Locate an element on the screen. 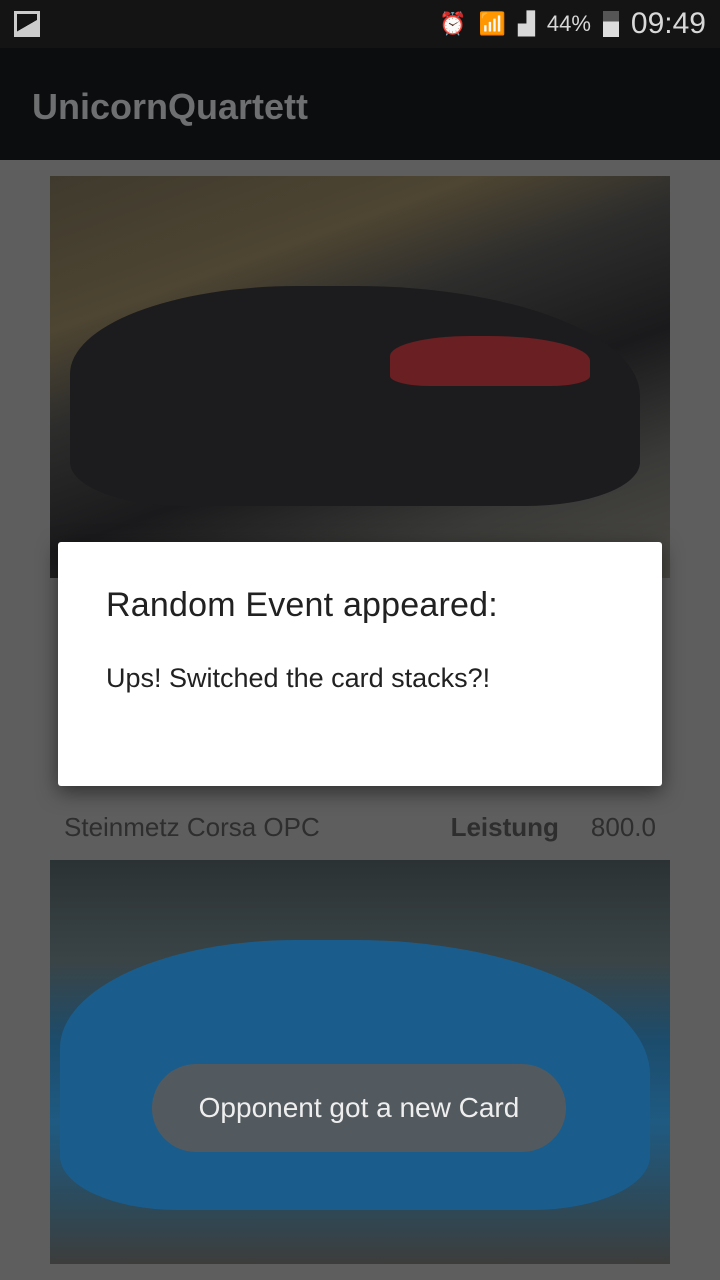 Image resolution: width=720 pixels, height=1280 pixels. toast: Opponent got a new Card is located at coordinates (359, 1108).